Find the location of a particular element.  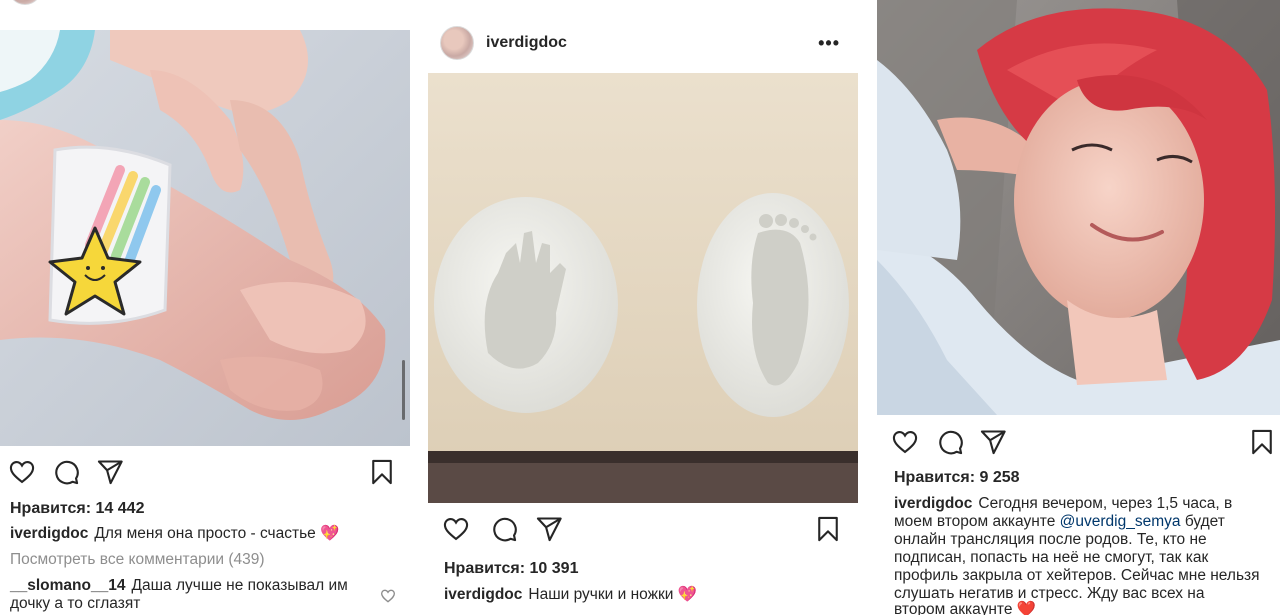

caption-emoji: ❤️ is located at coordinates (1026, 608).